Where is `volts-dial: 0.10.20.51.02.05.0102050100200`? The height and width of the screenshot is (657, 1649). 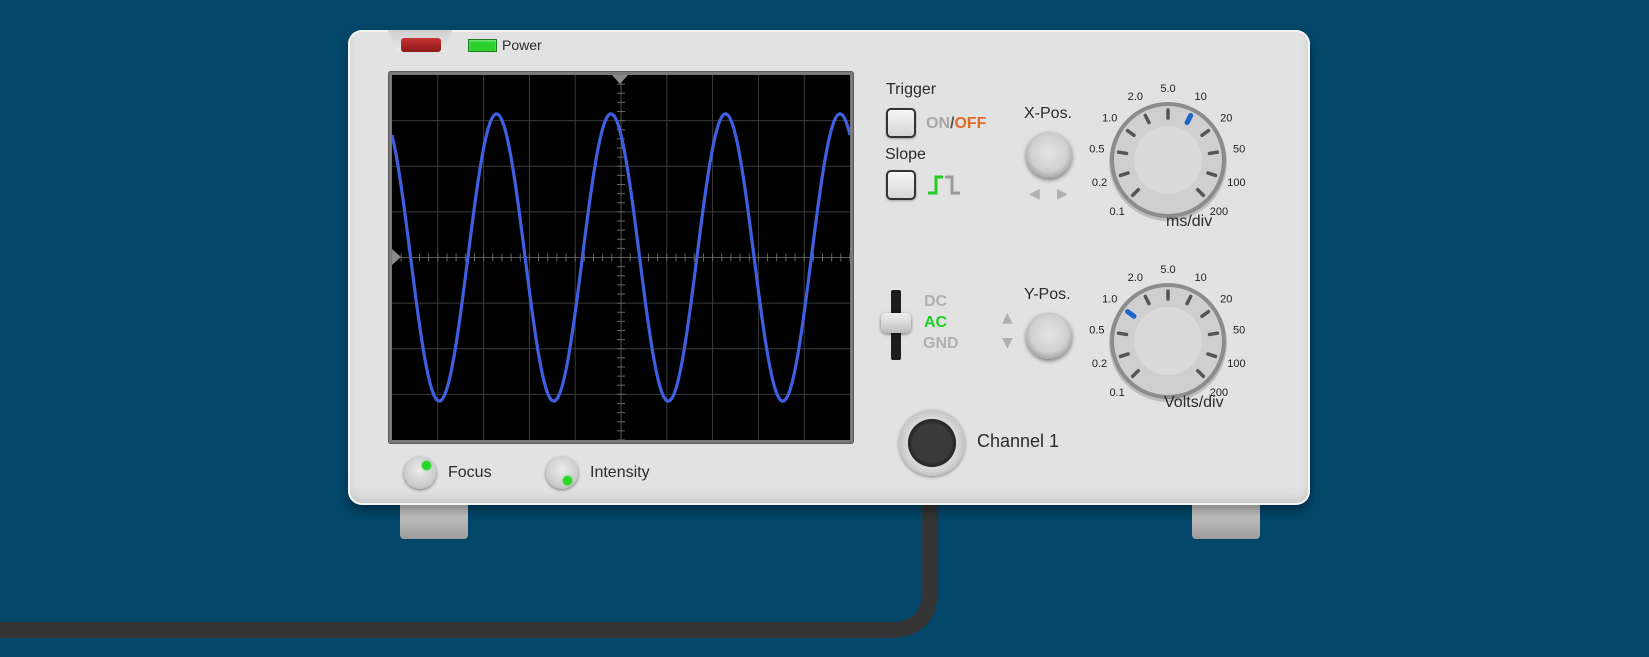
volts-dial: 0.10.20.51.02.05.0102050100200 is located at coordinates (1168, 330).